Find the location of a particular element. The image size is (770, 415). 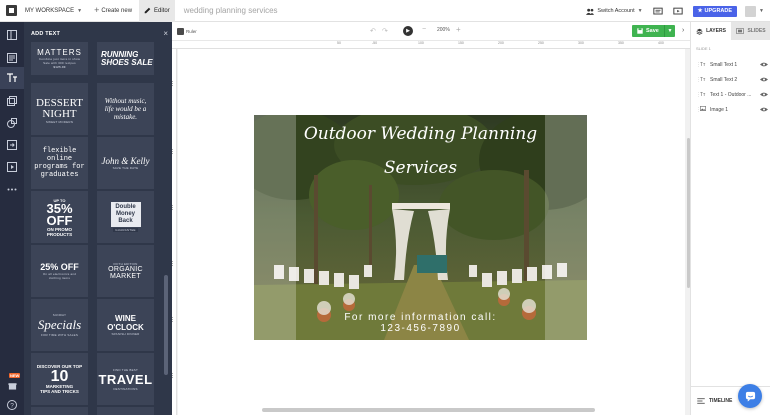

present-icon is located at coordinates (678, 11).